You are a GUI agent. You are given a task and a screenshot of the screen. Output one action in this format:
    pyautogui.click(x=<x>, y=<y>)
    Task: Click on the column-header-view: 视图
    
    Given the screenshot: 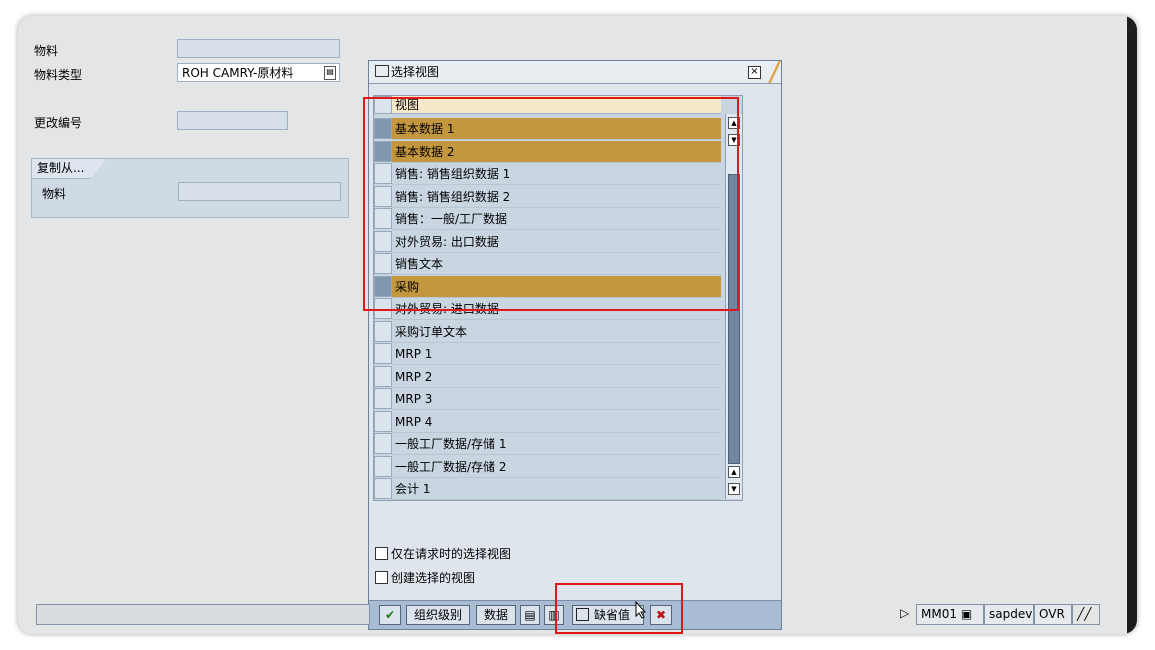 What is the action you would take?
    pyautogui.click(x=556, y=105)
    